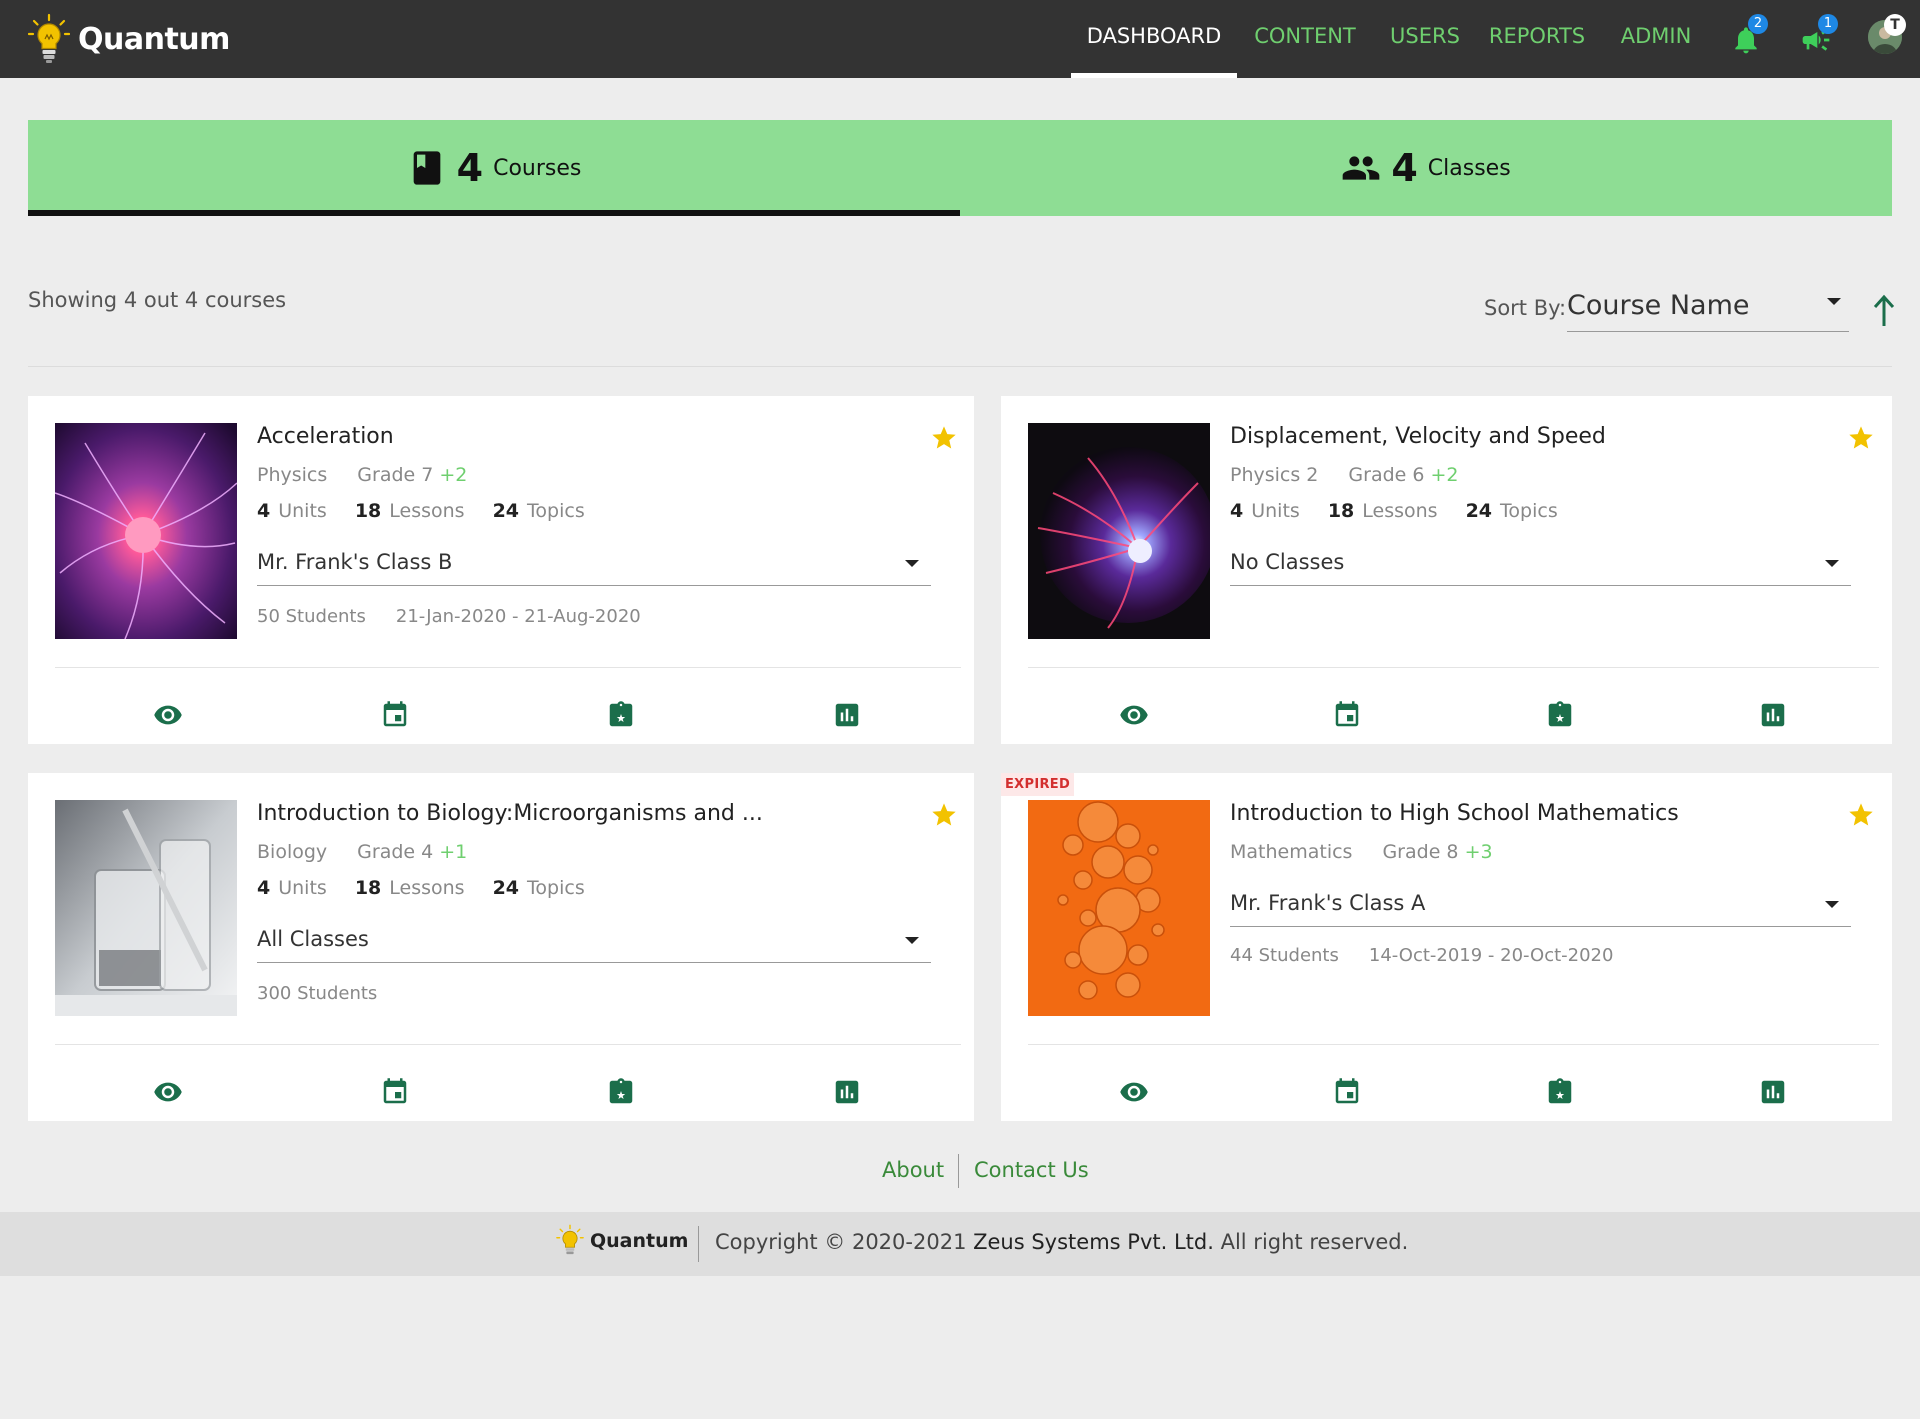  I want to click on sort-by-select: Course Name, so click(1708, 307).